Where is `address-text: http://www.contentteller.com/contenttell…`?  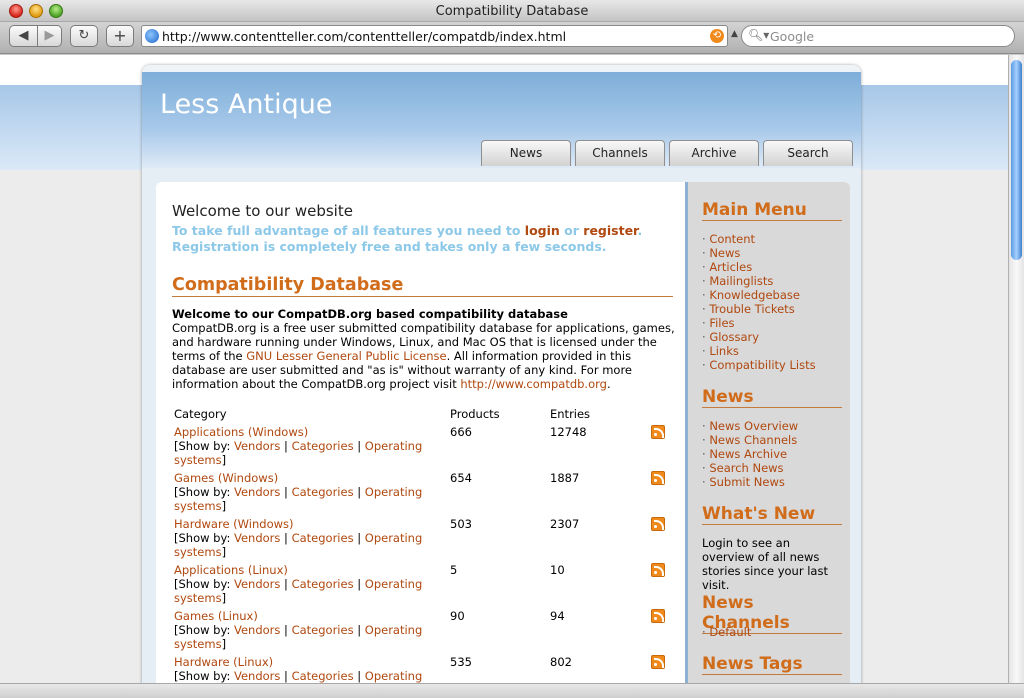 address-text: http://www.contentteller.com/contenttell… is located at coordinates (364, 36).